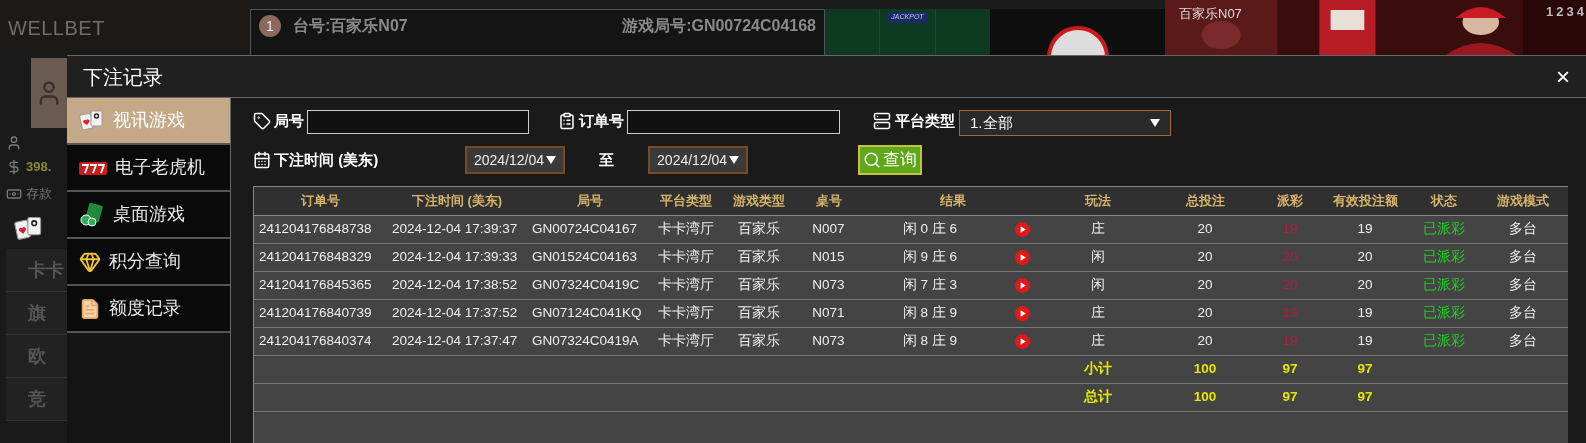 The height and width of the screenshot is (443, 1586). I want to click on user-icon, so click(14, 142).